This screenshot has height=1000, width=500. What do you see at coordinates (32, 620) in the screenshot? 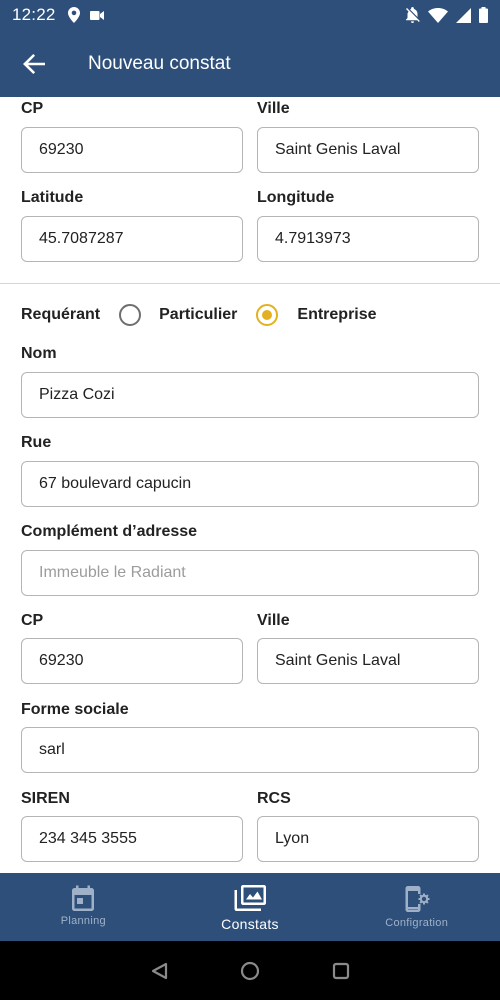
I see `company-cp-label: CP` at bounding box center [32, 620].